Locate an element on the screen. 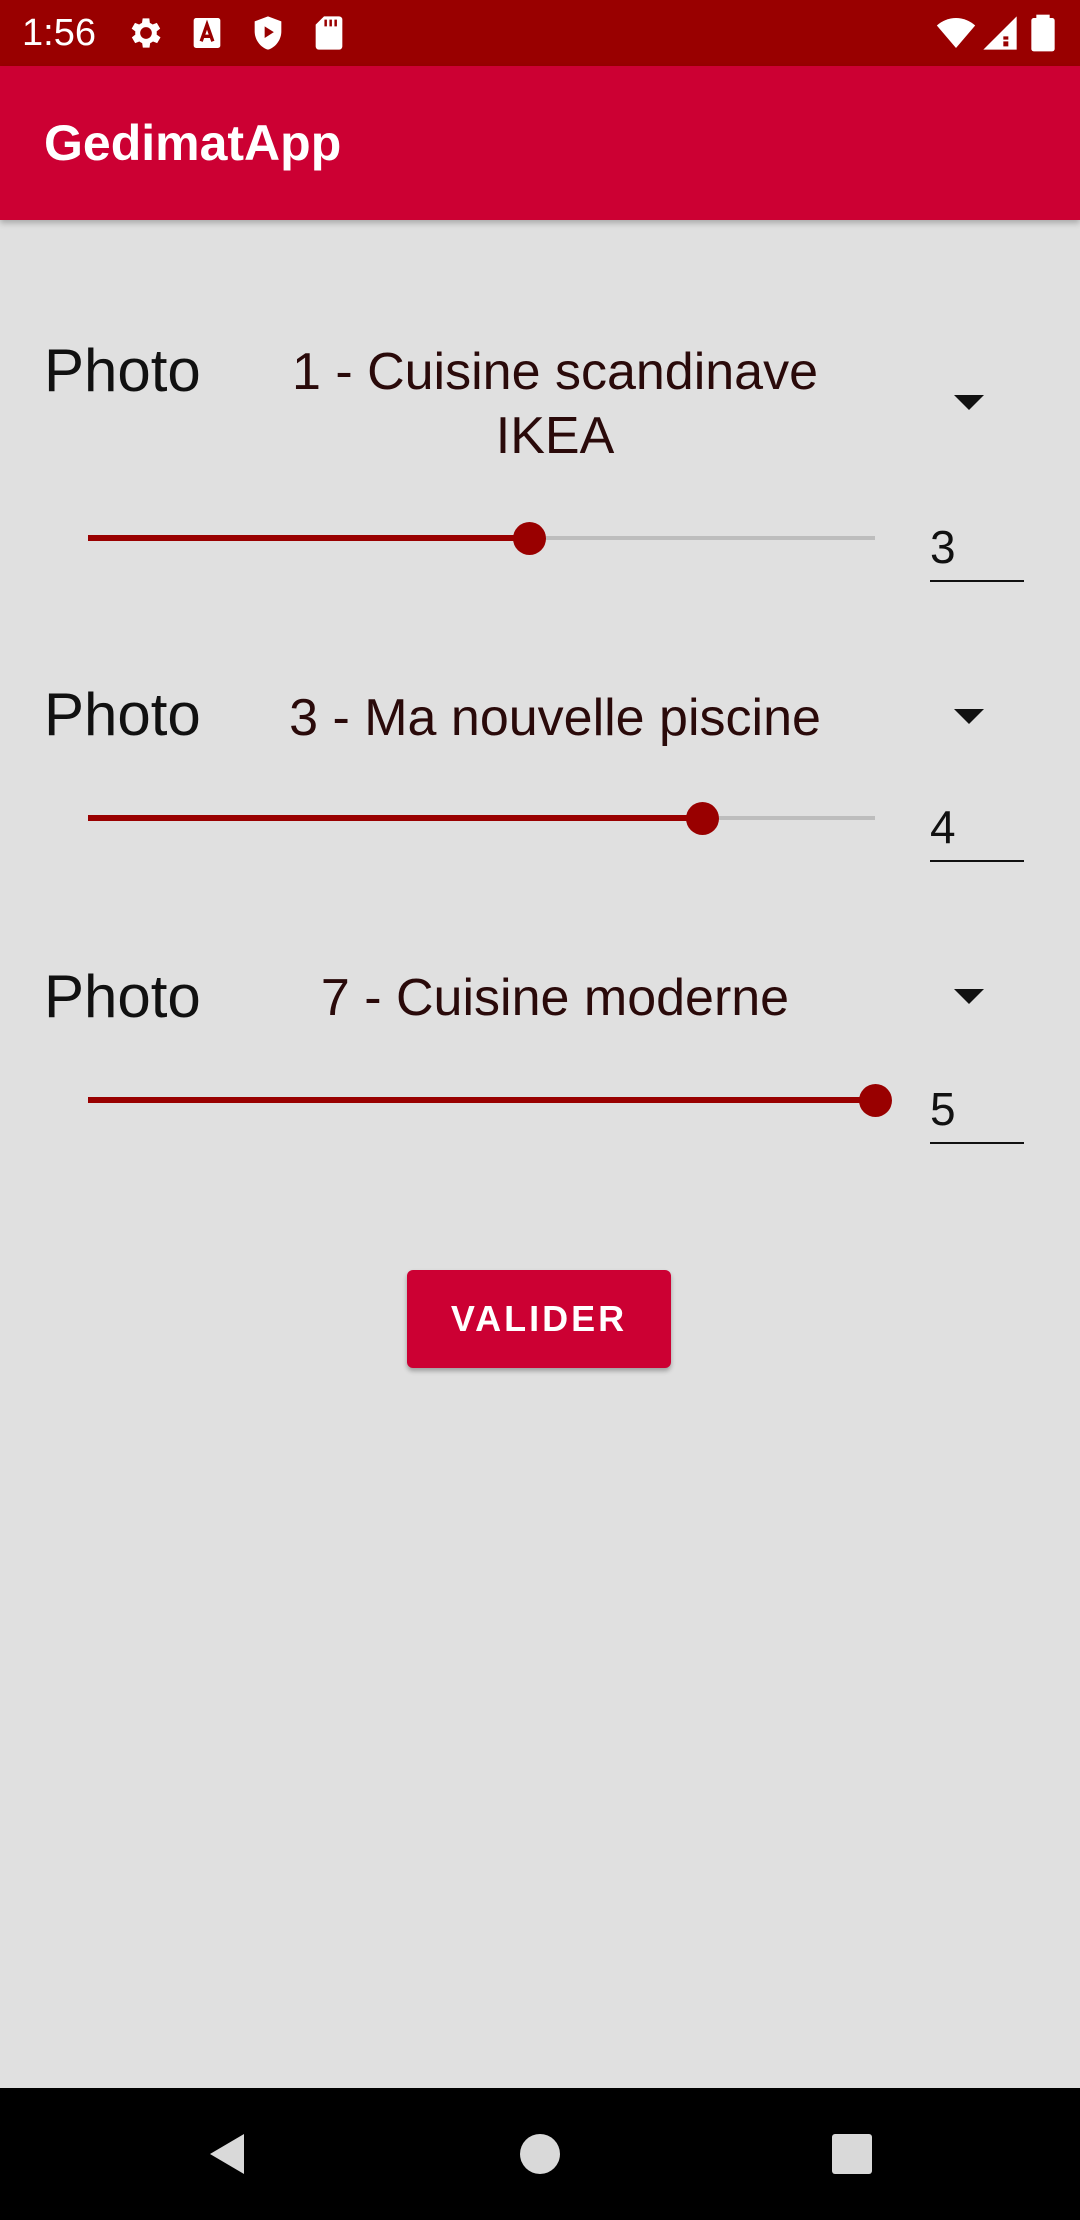 This screenshot has height=2220, width=1080. rating-value-input: 5 is located at coordinates (977, 1110).